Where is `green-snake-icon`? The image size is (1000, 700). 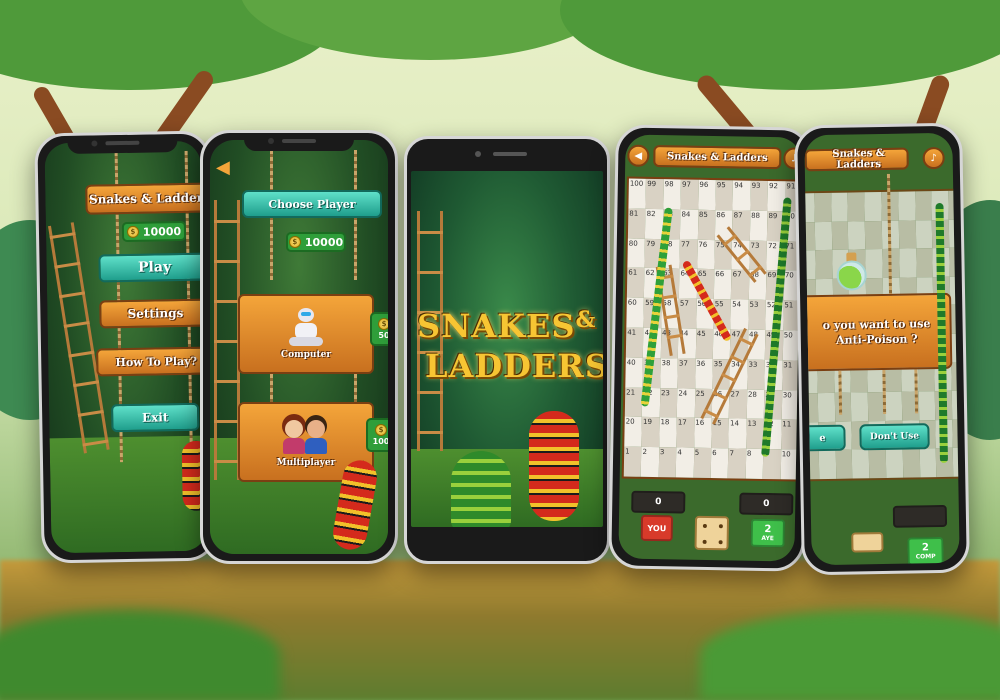 green-snake-icon is located at coordinates (481, 489).